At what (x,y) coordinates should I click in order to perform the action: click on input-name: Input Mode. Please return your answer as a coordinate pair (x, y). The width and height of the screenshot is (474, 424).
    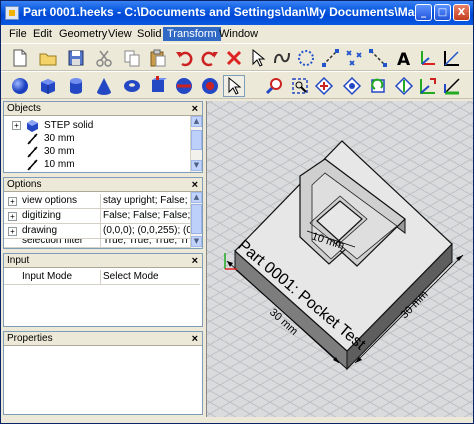
    Looking at the image, I should click on (47, 276).